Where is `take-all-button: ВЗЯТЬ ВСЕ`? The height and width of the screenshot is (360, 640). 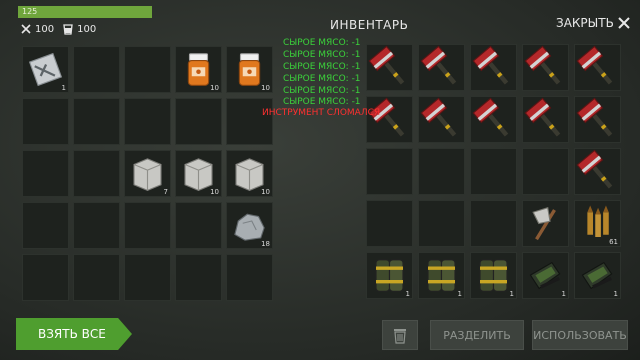 take-all-button: ВЗЯТЬ ВСЕ is located at coordinates (74, 334).